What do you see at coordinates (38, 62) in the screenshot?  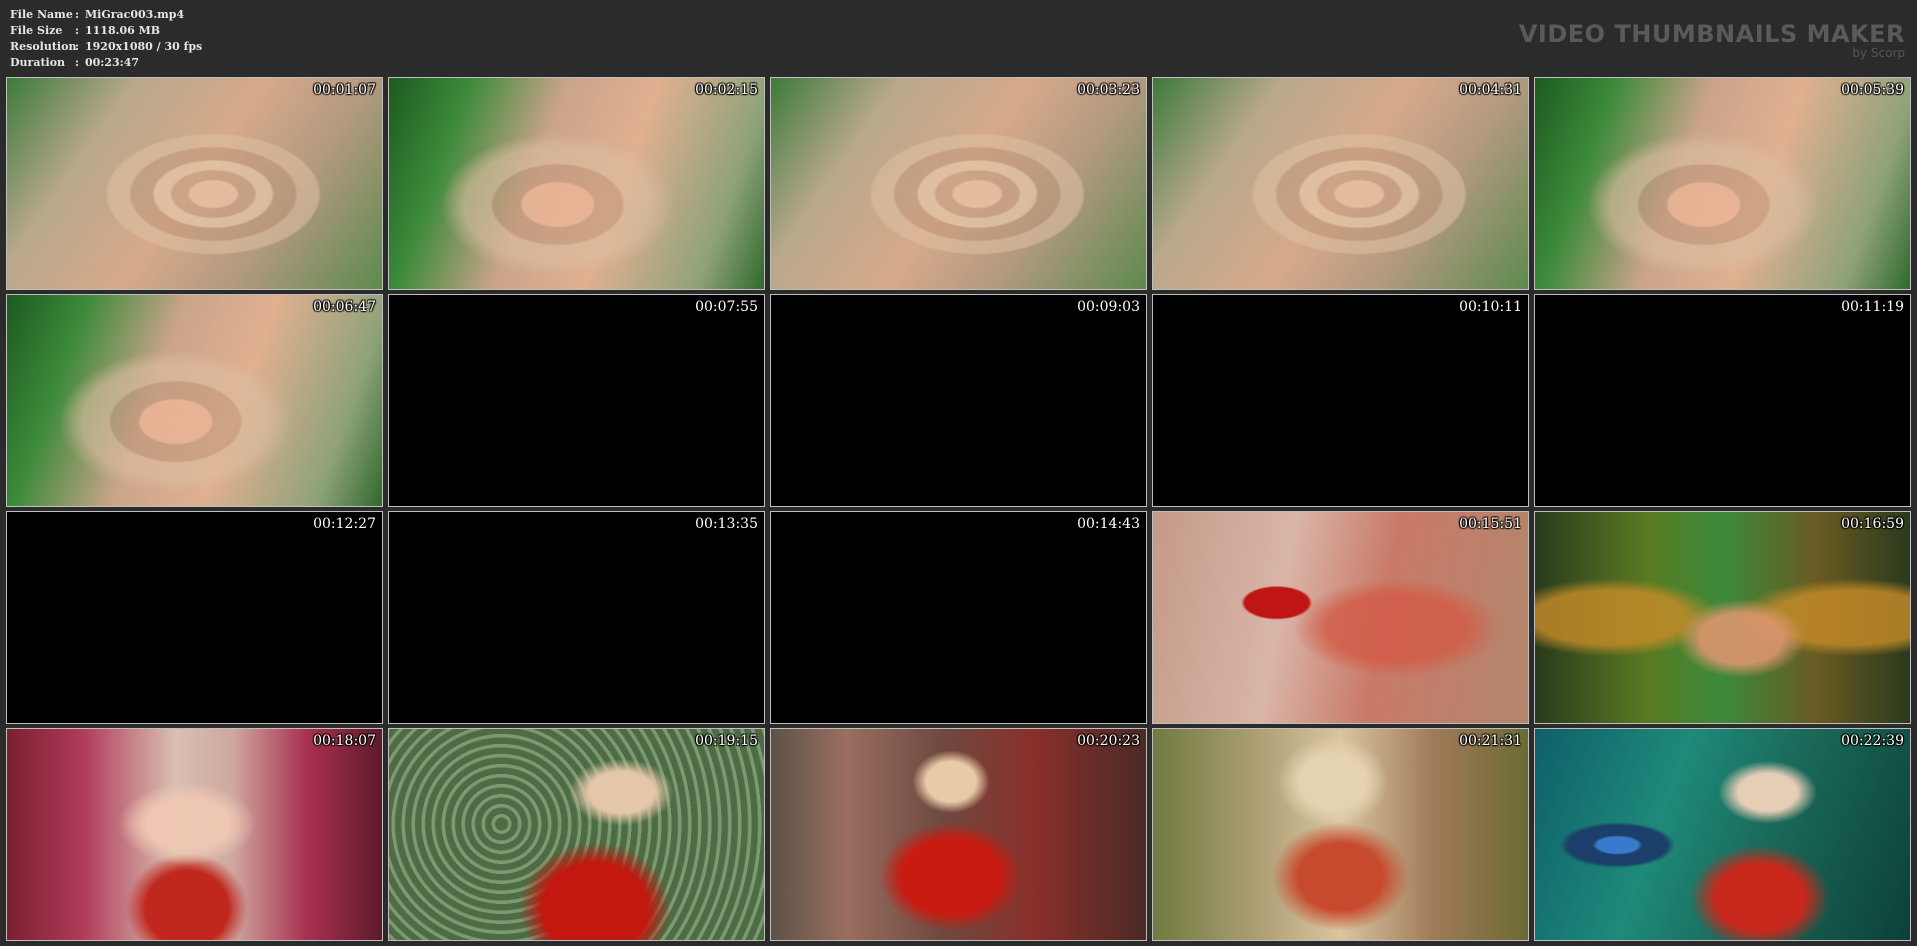 I see `info-label: Duration` at bounding box center [38, 62].